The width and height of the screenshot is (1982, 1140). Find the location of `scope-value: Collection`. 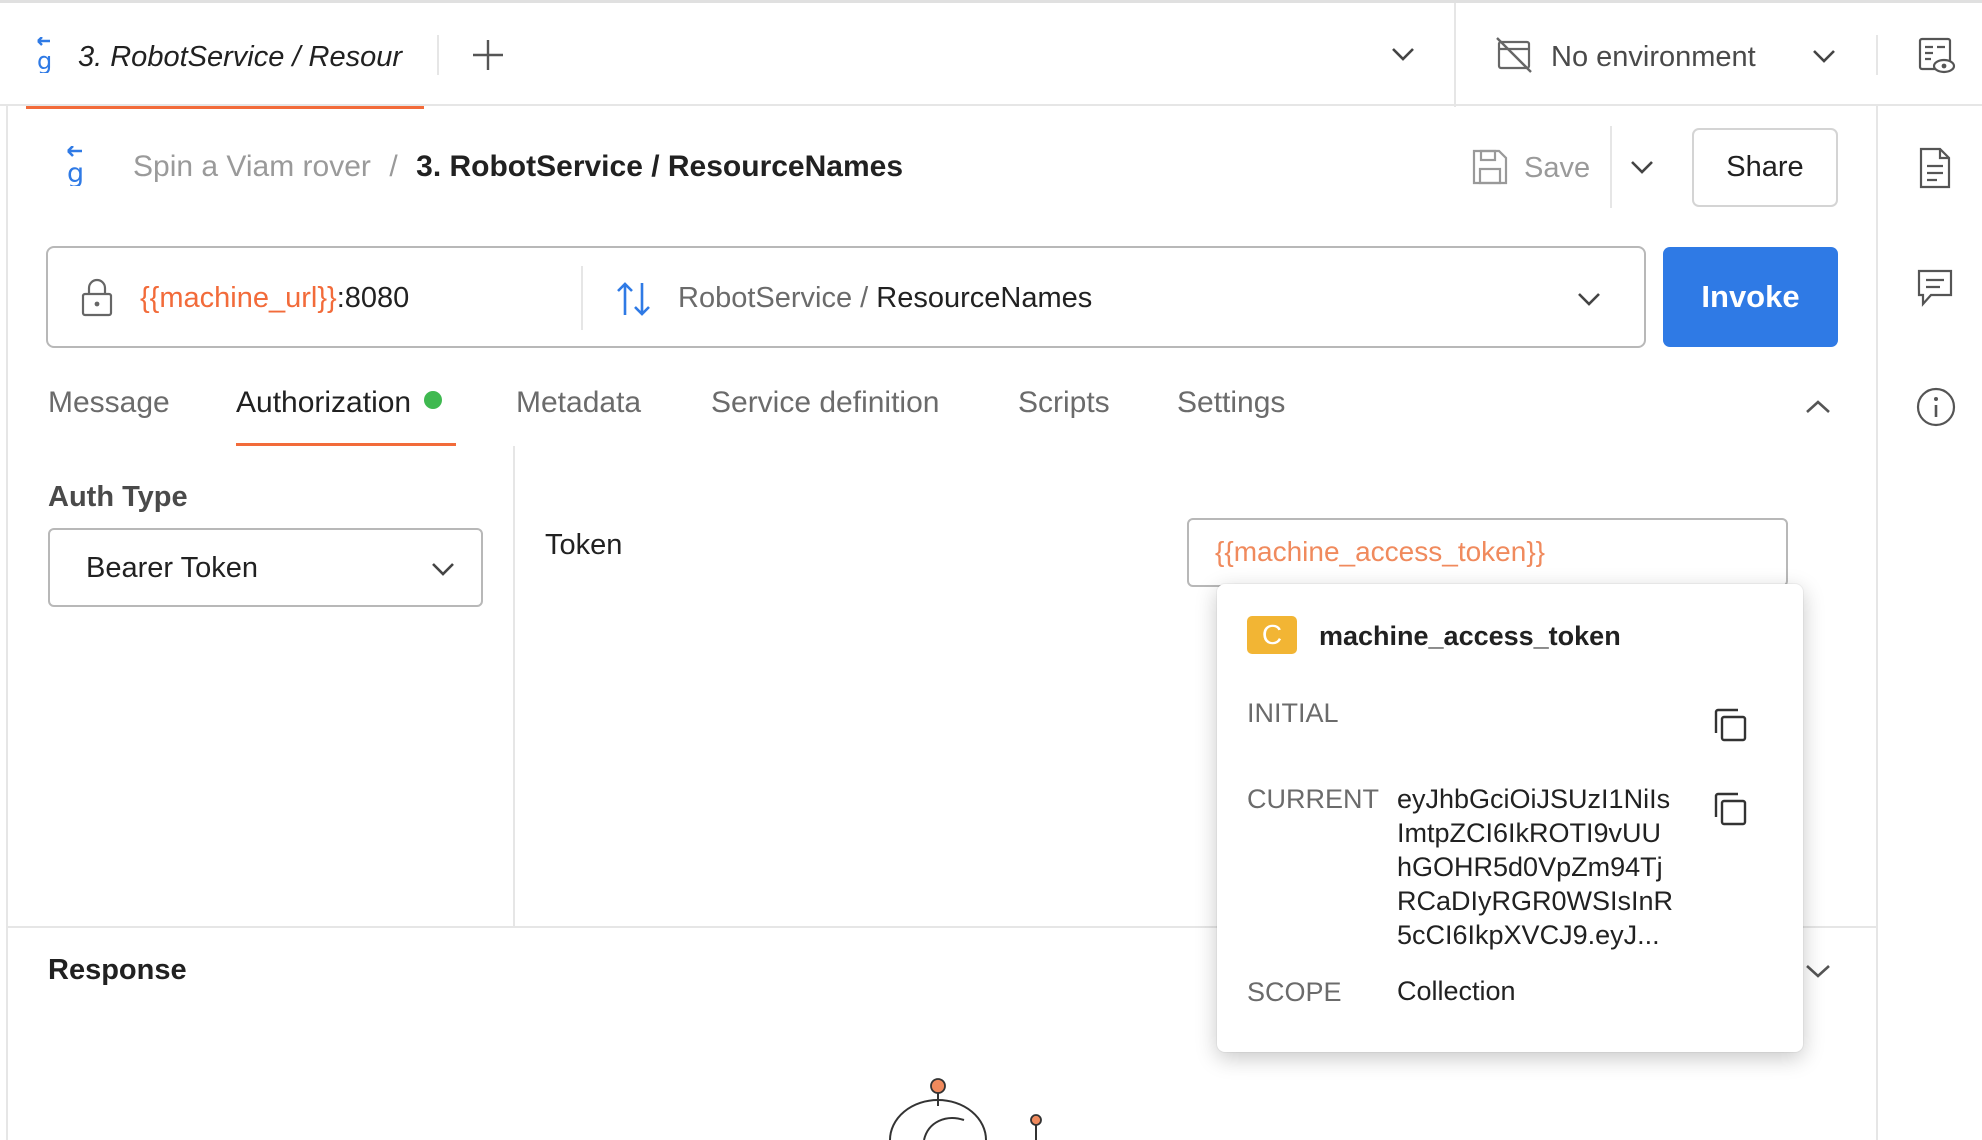

scope-value: Collection is located at coordinates (1456, 991).